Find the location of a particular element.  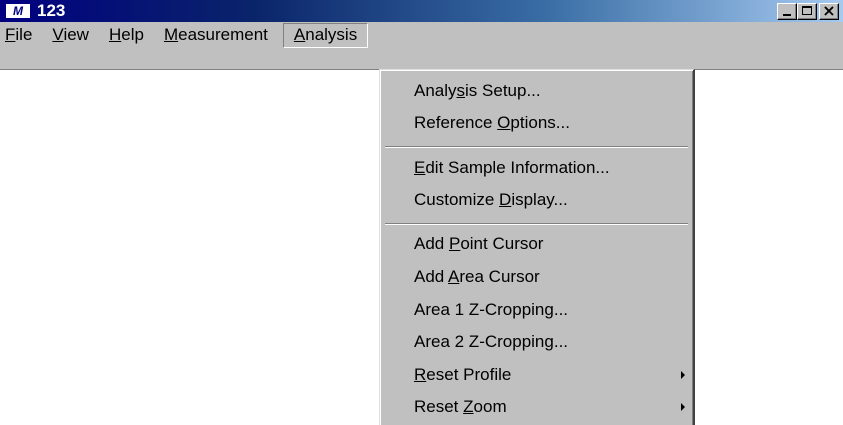

menu-view-label: iew is located at coordinates (76, 34).